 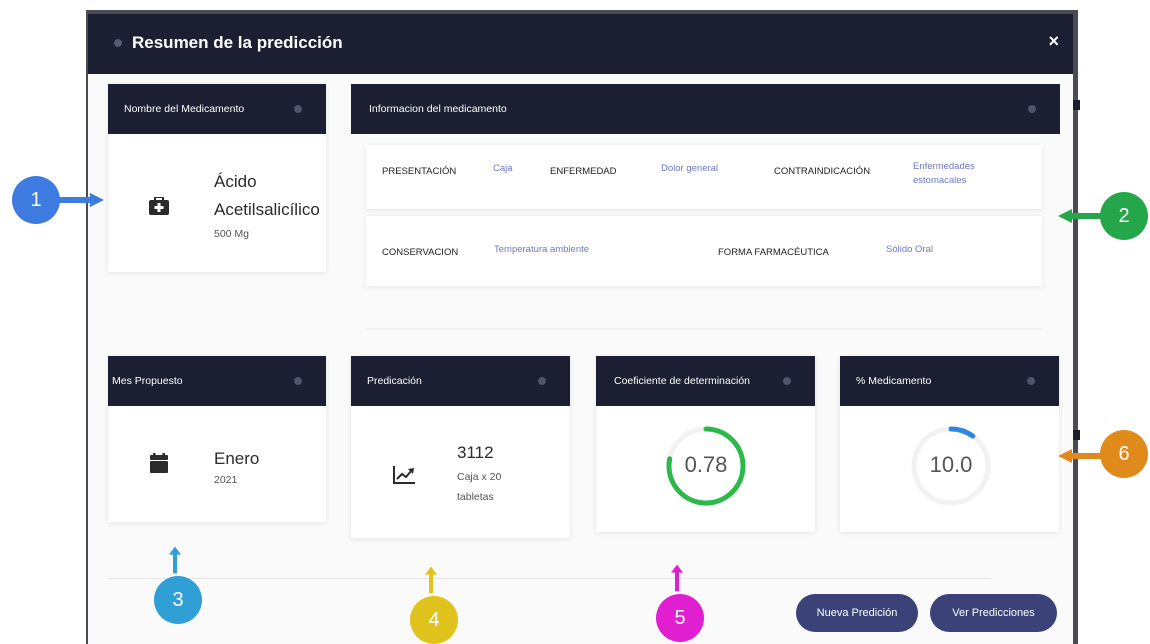 I want to click on presentacion-label: PRESENTACIÓN, so click(x=419, y=171).